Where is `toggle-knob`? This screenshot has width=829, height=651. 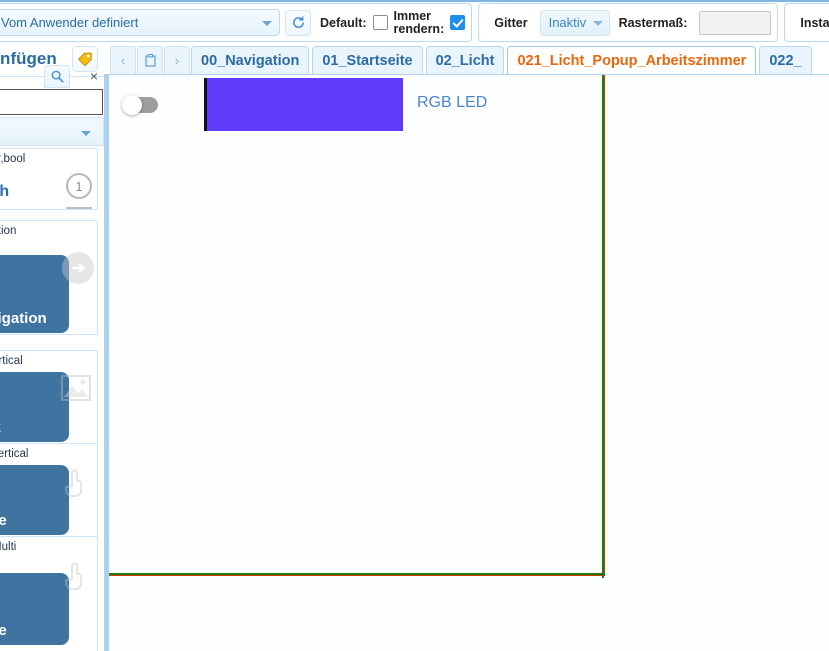
toggle-knob is located at coordinates (132, 105).